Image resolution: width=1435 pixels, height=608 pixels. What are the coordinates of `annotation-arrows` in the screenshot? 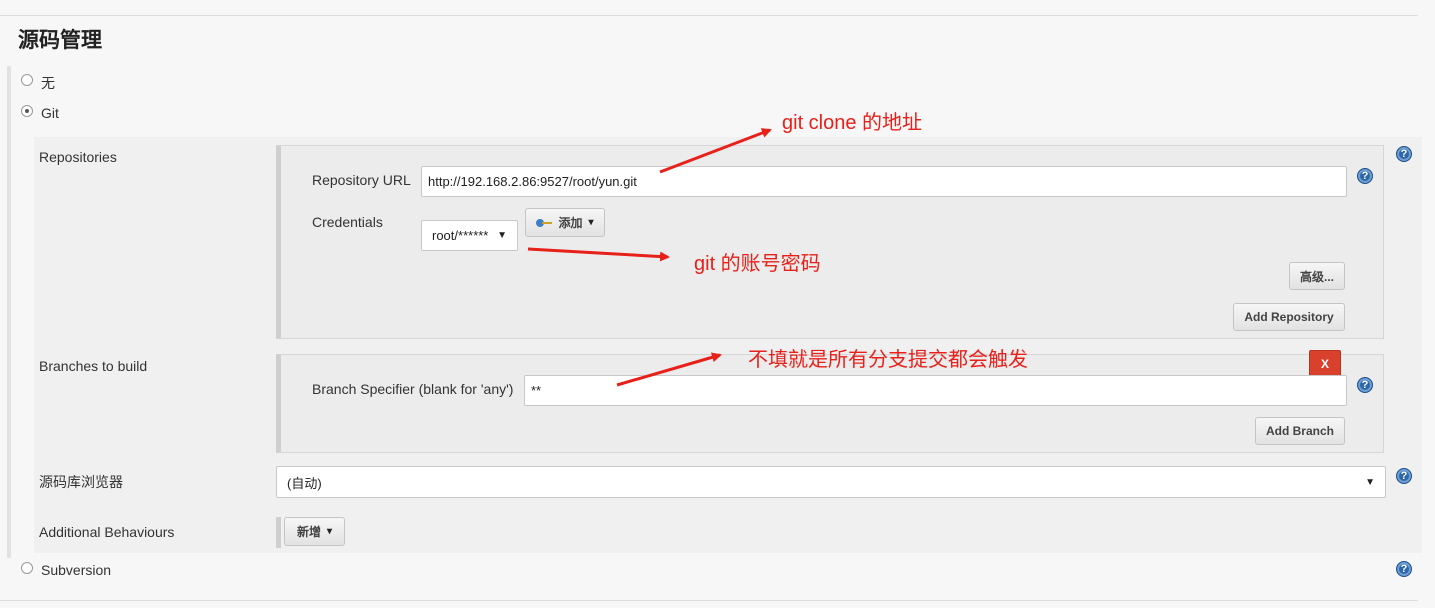 It's located at (649, 257).